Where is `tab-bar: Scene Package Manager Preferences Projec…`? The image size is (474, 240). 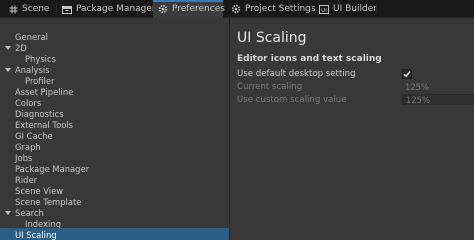
tab-bar: Scene Package Manager Preferences Projec… is located at coordinates (237, 9).